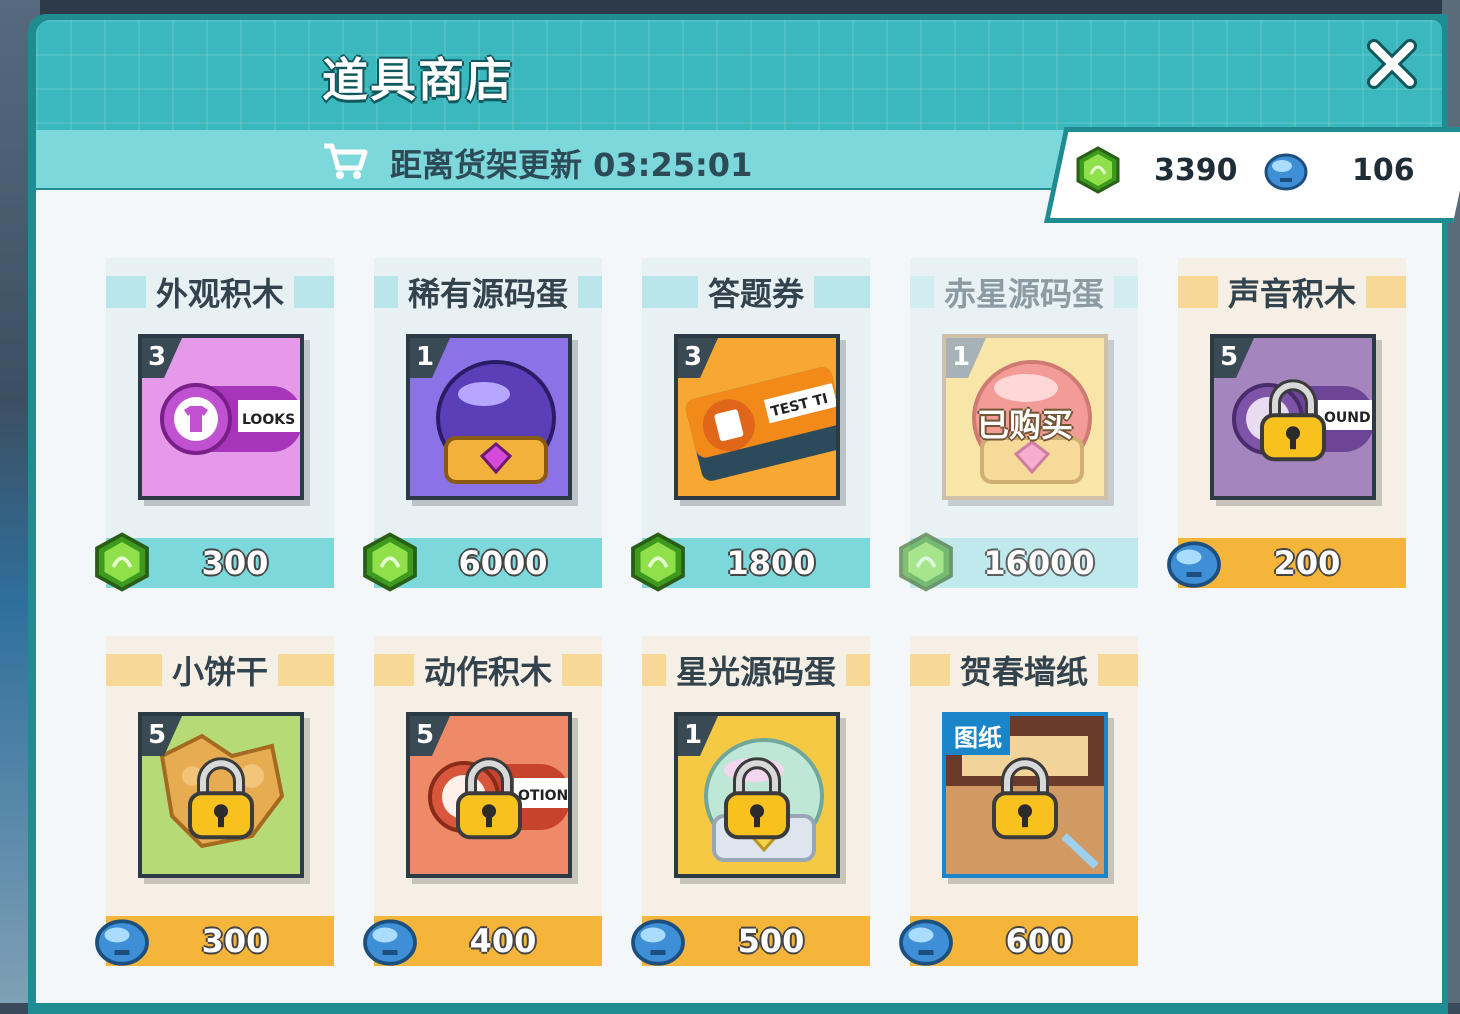 This screenshot has height=1014, width=1460. Describe the element at coordinates (503, 941) in the screenshot. I see `item-price: 400` at that location.